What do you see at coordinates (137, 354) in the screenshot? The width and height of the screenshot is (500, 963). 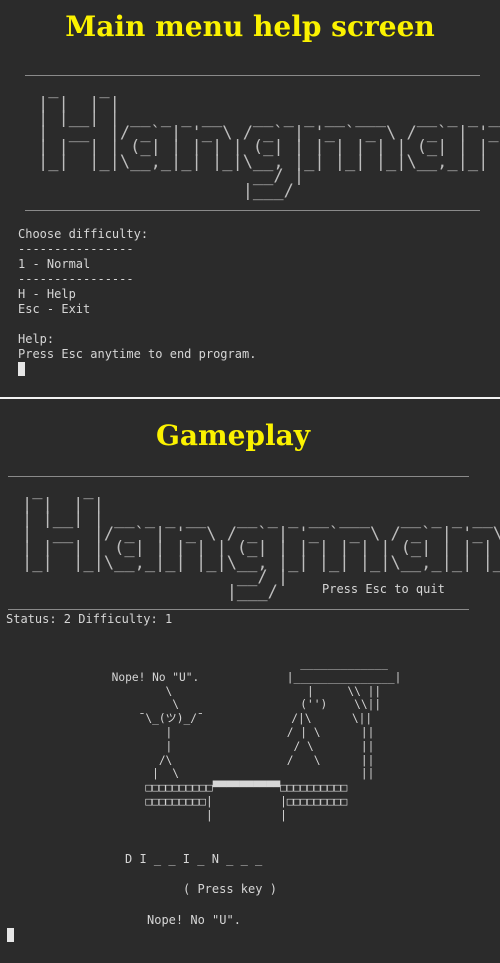 I see `help-text: Press Esc anytime to end program.` at bounding box center [137, 354].